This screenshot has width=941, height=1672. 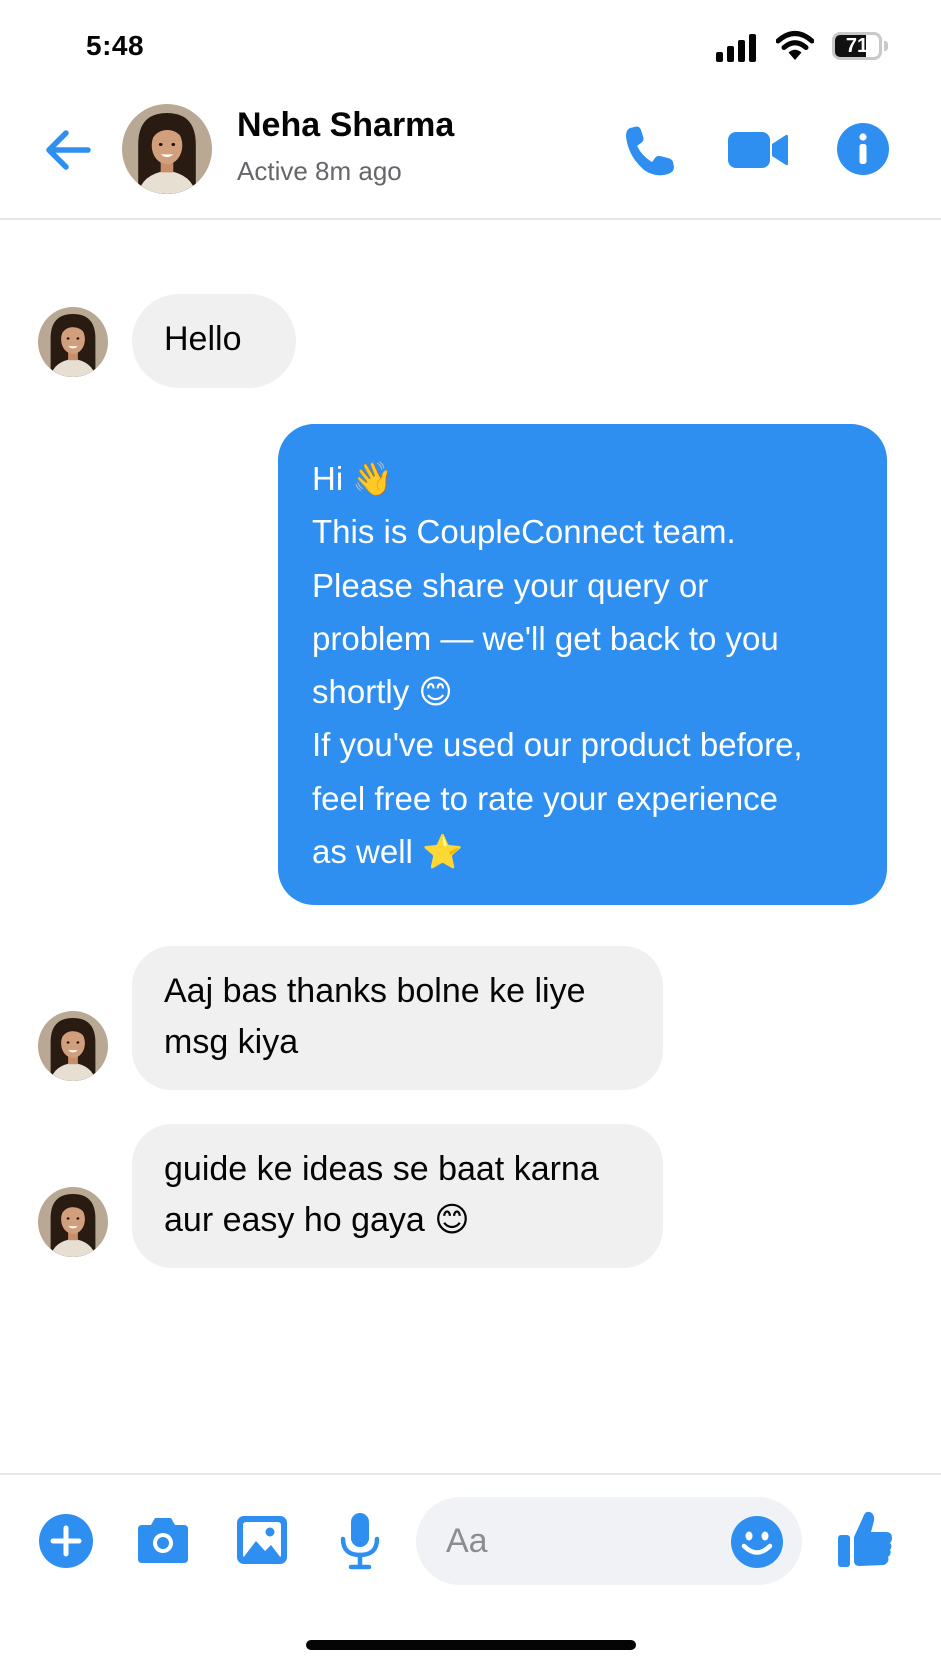 What do you see at coordinates (471, 1645) in the screenshot?
I see `home-indicator` at bounding box center [471, 1645].